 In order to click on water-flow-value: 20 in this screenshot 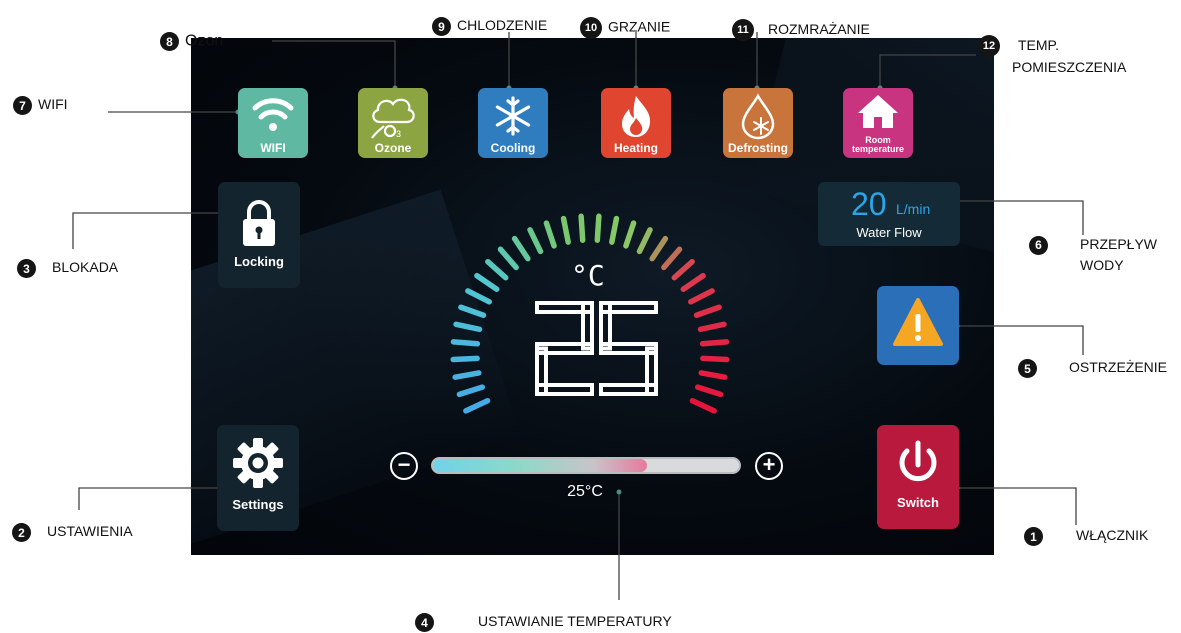, I will do `click(869, 204)`.